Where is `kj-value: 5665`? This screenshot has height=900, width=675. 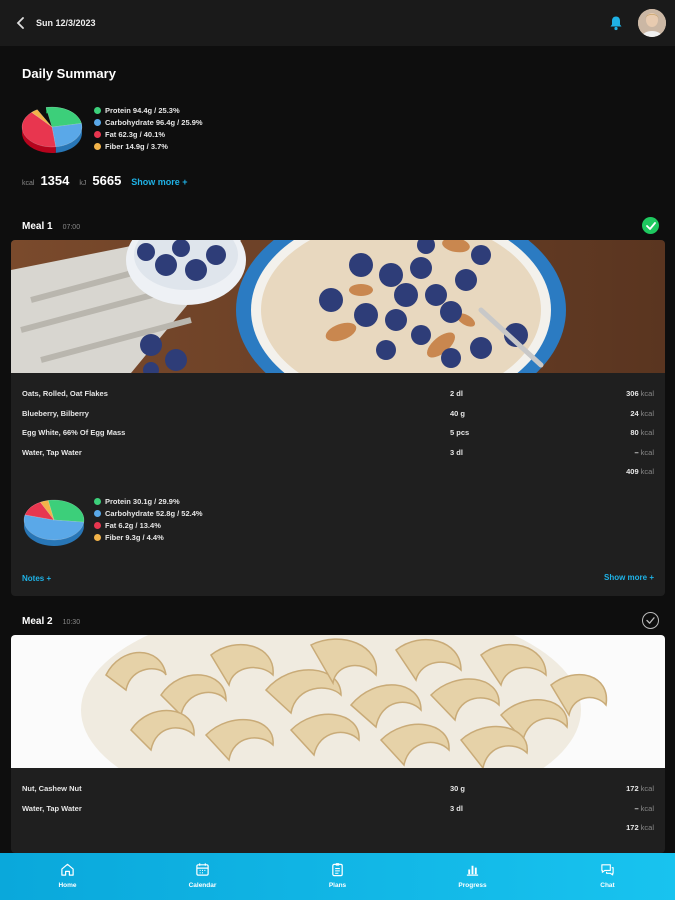 kj-value: 5665 is located at coordinates (107, 180).